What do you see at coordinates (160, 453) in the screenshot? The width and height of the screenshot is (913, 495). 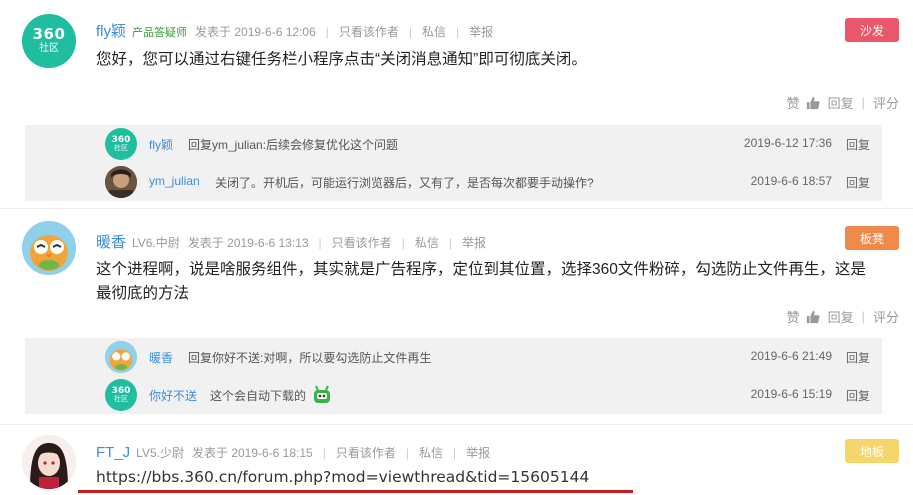 I see `user-level: LV5.少尉` at bounding box center [160, 453].